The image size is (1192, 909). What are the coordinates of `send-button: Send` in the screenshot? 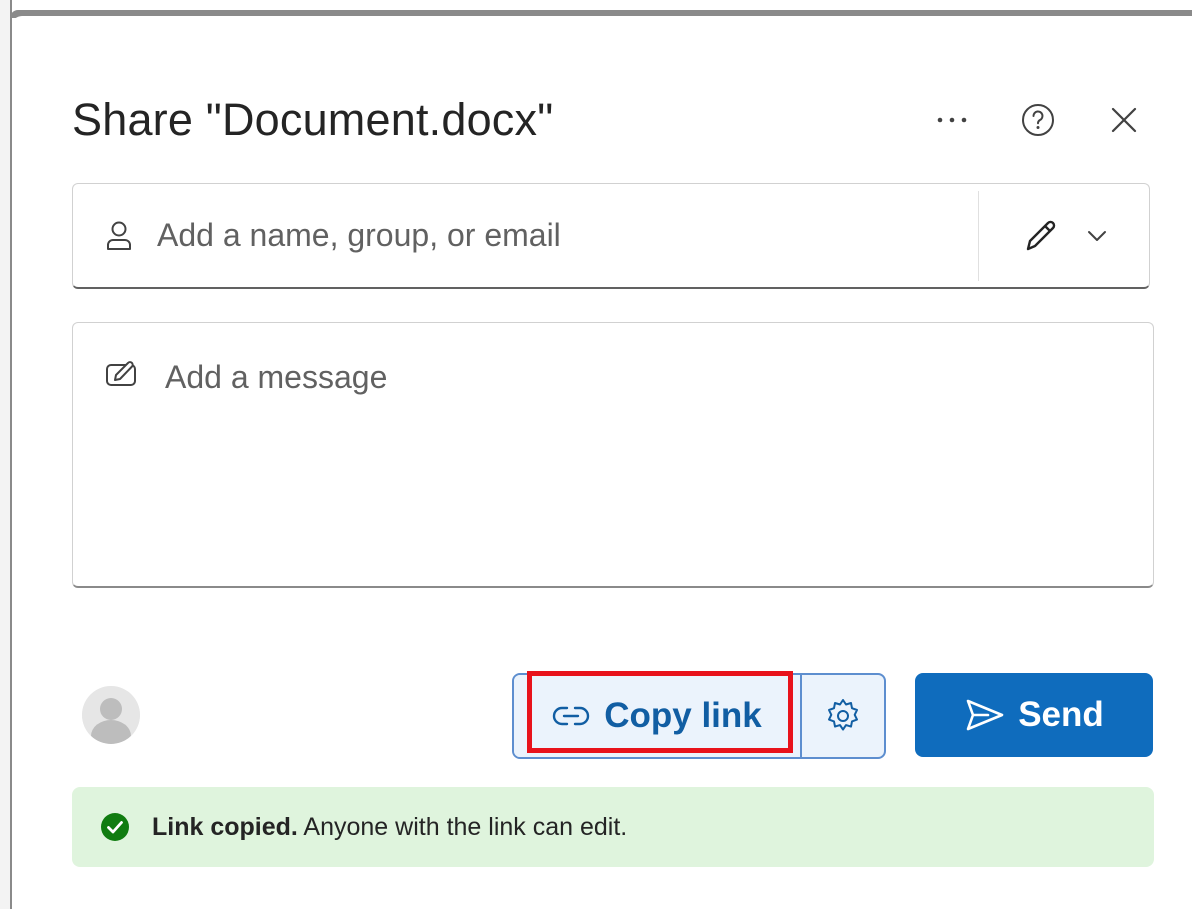 It's located at (1034, 715).